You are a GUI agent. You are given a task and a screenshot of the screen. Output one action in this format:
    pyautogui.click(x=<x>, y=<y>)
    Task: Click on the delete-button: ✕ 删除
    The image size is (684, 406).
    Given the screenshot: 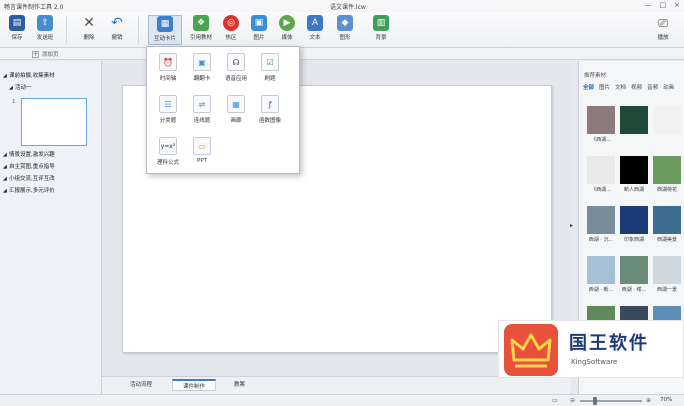 What is the action you would take?
    pyautogui.click(x=89, y=30)
    